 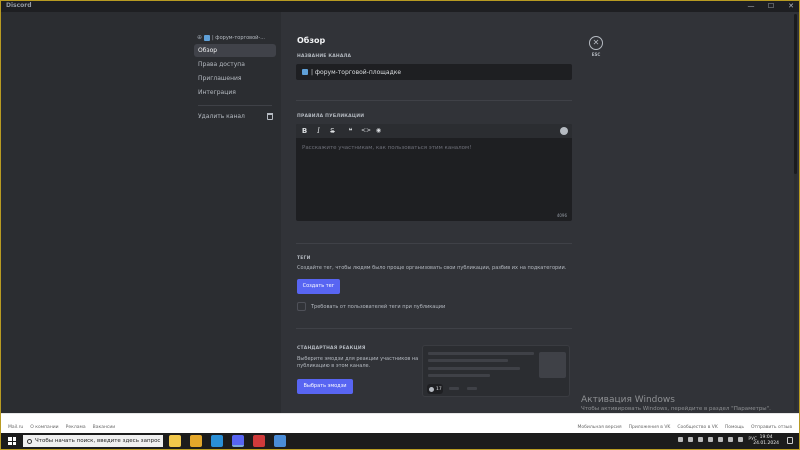 What do you see at coordinates (15, 427) in the screenshot?
I see `footer-link: Mail.ru` at bounding box center [15, 427].